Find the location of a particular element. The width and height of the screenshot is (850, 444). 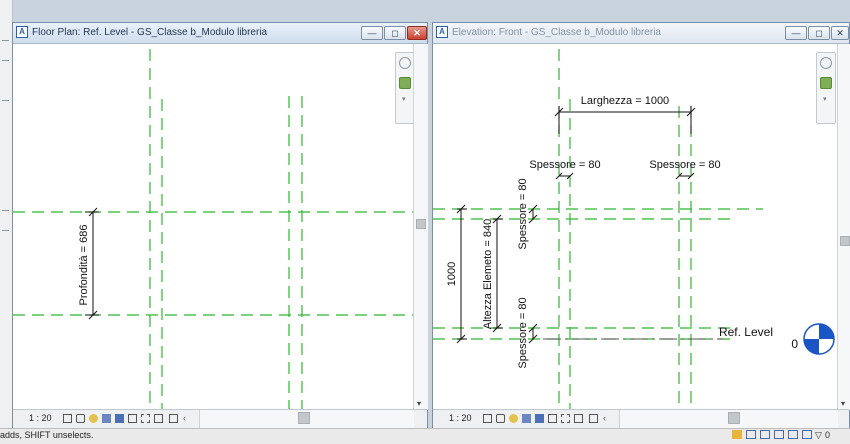

thickness-right-label: Spessore = 80 is located at coordinates (684, 165).